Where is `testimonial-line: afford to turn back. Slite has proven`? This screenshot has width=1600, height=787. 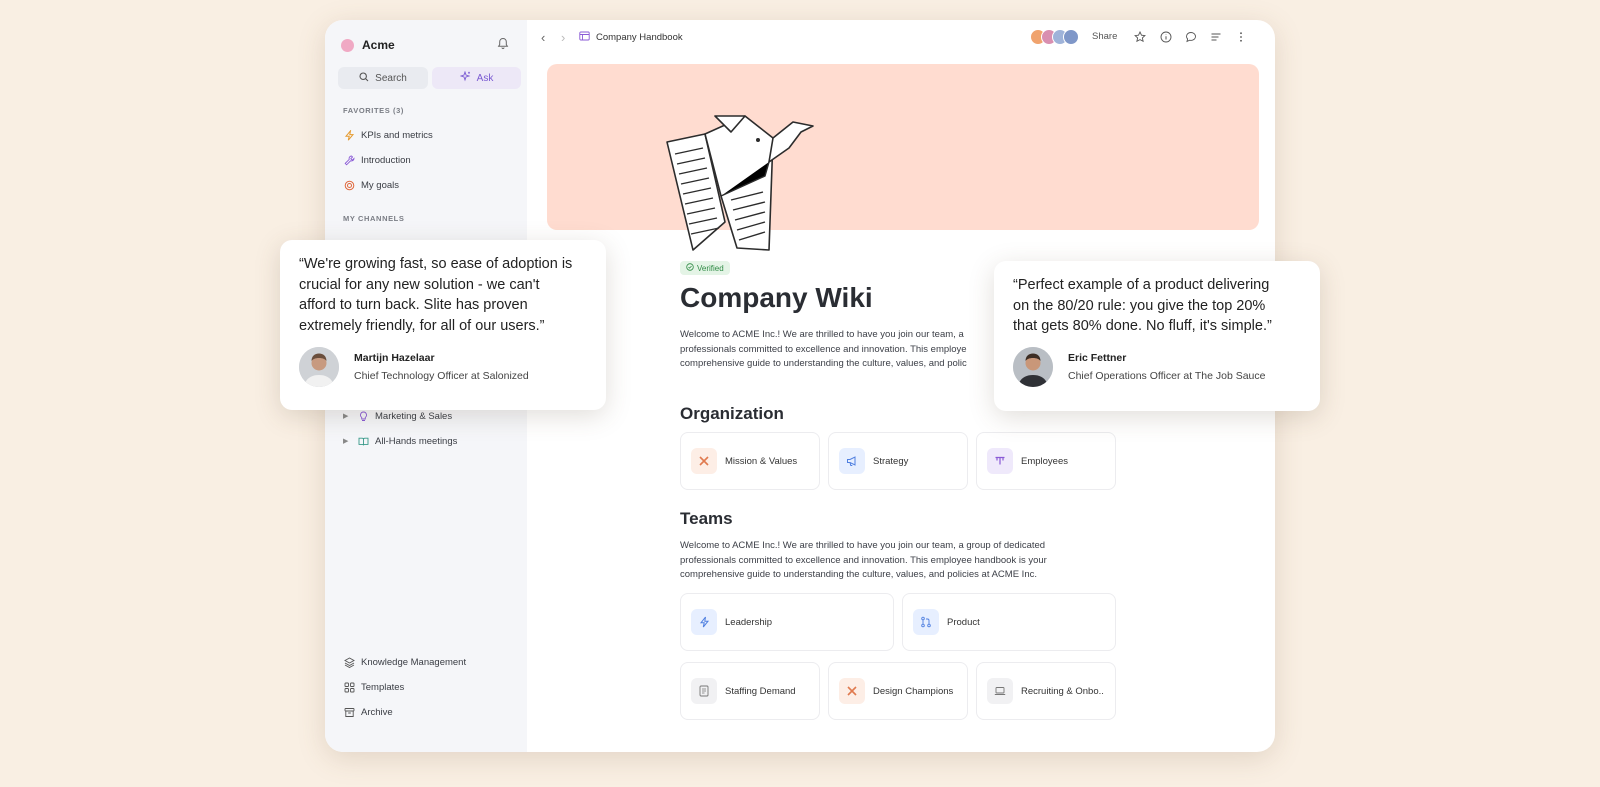 testimonial-line: afford to turn back. Slite has proven is located at coordinates (413, 305).